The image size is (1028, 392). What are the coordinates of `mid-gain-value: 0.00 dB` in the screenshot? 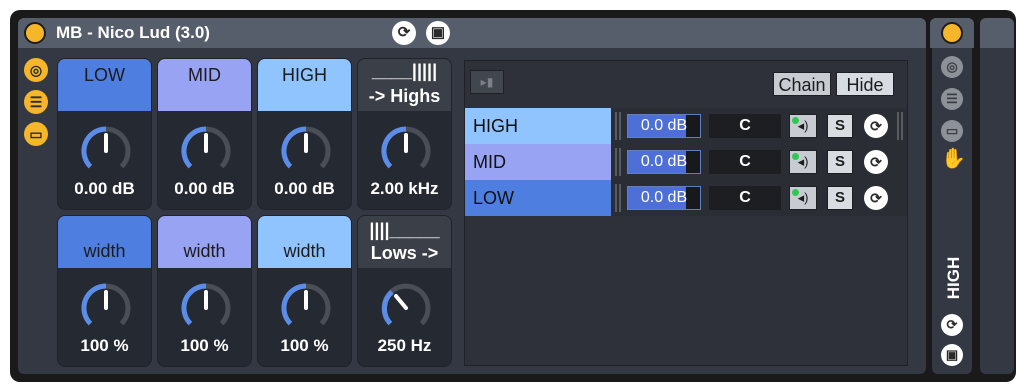 It's located at (204, 188).